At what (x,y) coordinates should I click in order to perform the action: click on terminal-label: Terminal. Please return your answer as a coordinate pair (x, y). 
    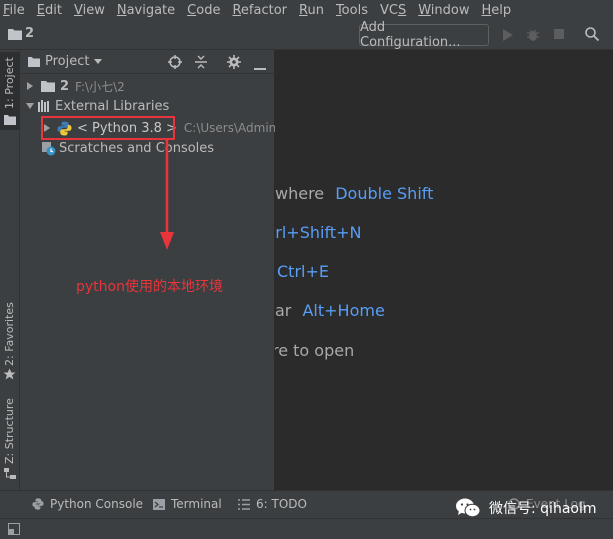
    Looking at the image, I should click on (196, 504).